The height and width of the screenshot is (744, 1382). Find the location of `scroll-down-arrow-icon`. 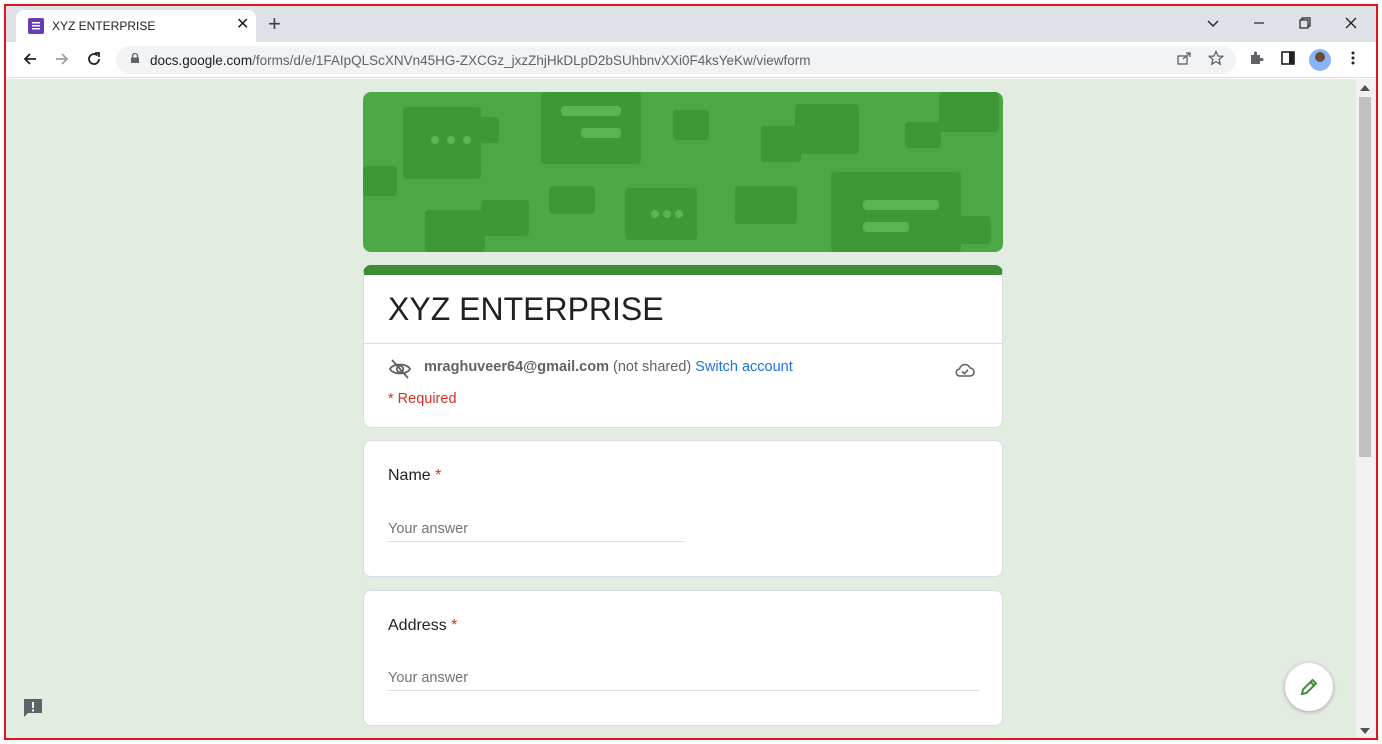

scroll-down-arrow-icon is located at coordinates (1365, 731).